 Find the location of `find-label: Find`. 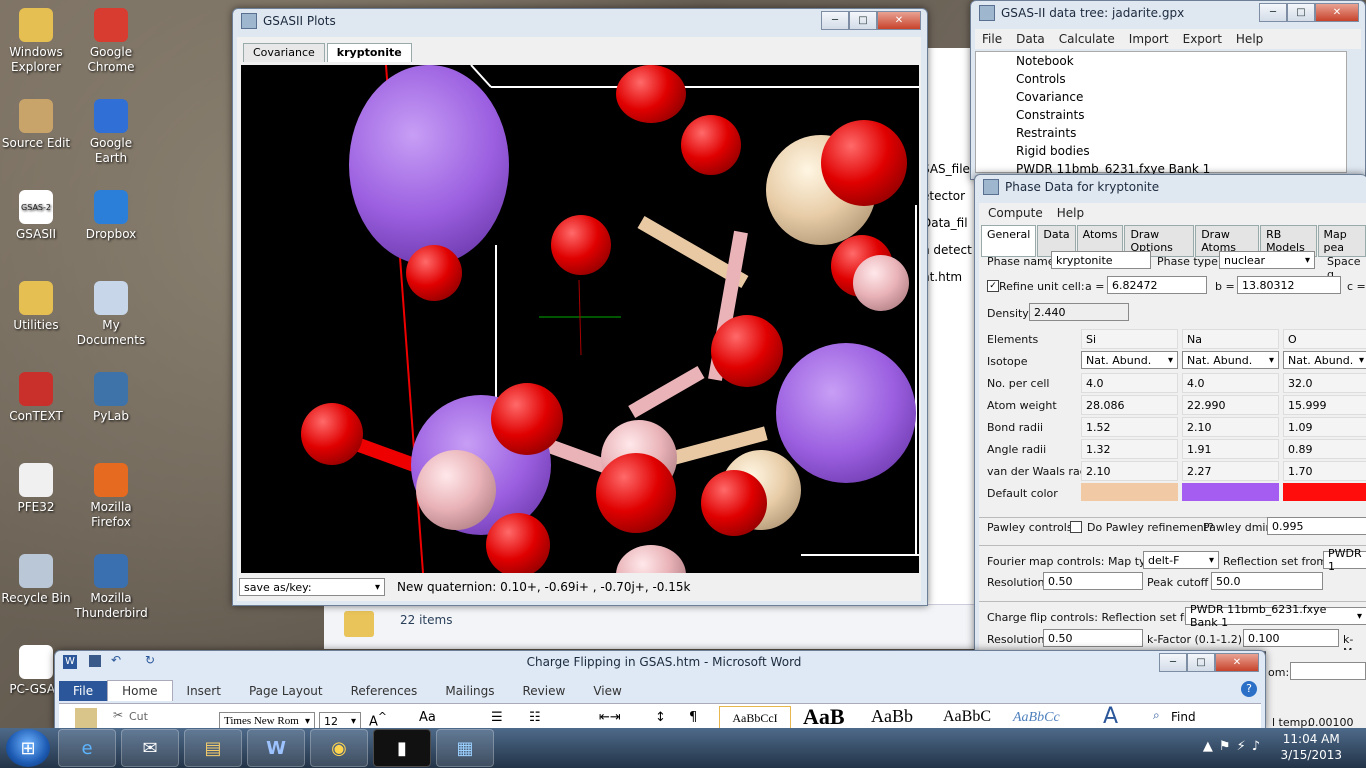

find-label: Find is located at coordinates (1183, 717).